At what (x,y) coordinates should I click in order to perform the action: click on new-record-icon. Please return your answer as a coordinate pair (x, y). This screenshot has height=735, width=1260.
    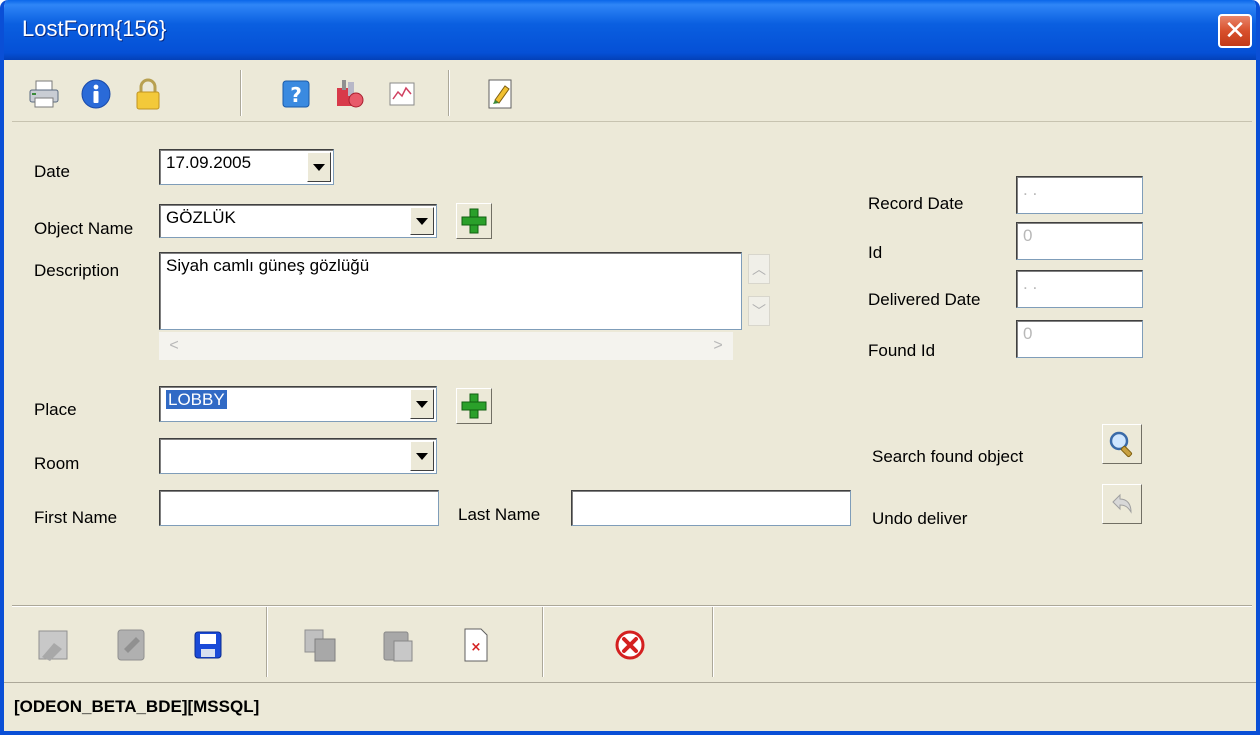
    Looking at the image, I should click on (53, 645).